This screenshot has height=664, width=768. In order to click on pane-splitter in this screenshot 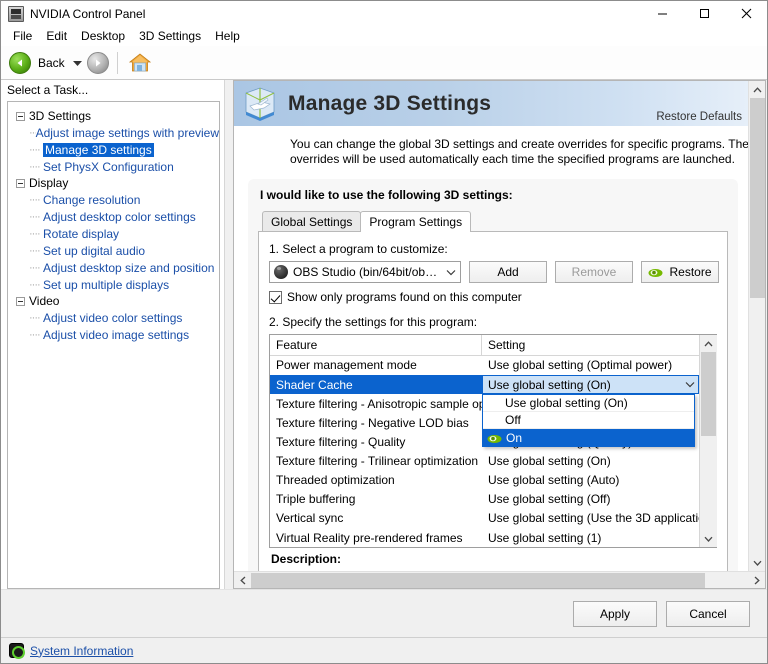, I will do `click(229, 334)`.